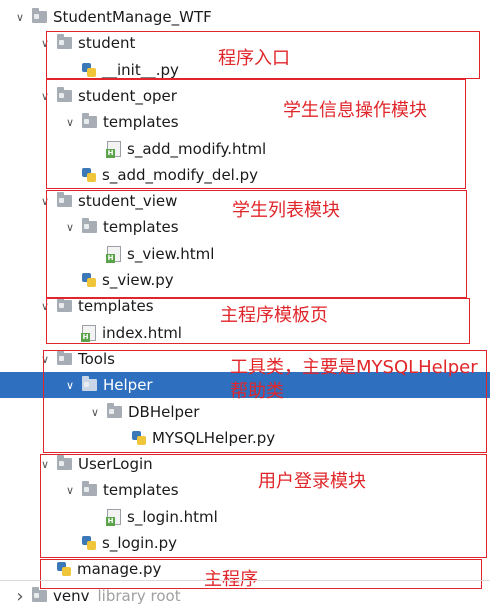 This screenshot has width=490, height=609. What do you see at coordinates (20, 596) in the screenshot?
I see `chevron-right-icon: ›` at bounding box center [20, 596].